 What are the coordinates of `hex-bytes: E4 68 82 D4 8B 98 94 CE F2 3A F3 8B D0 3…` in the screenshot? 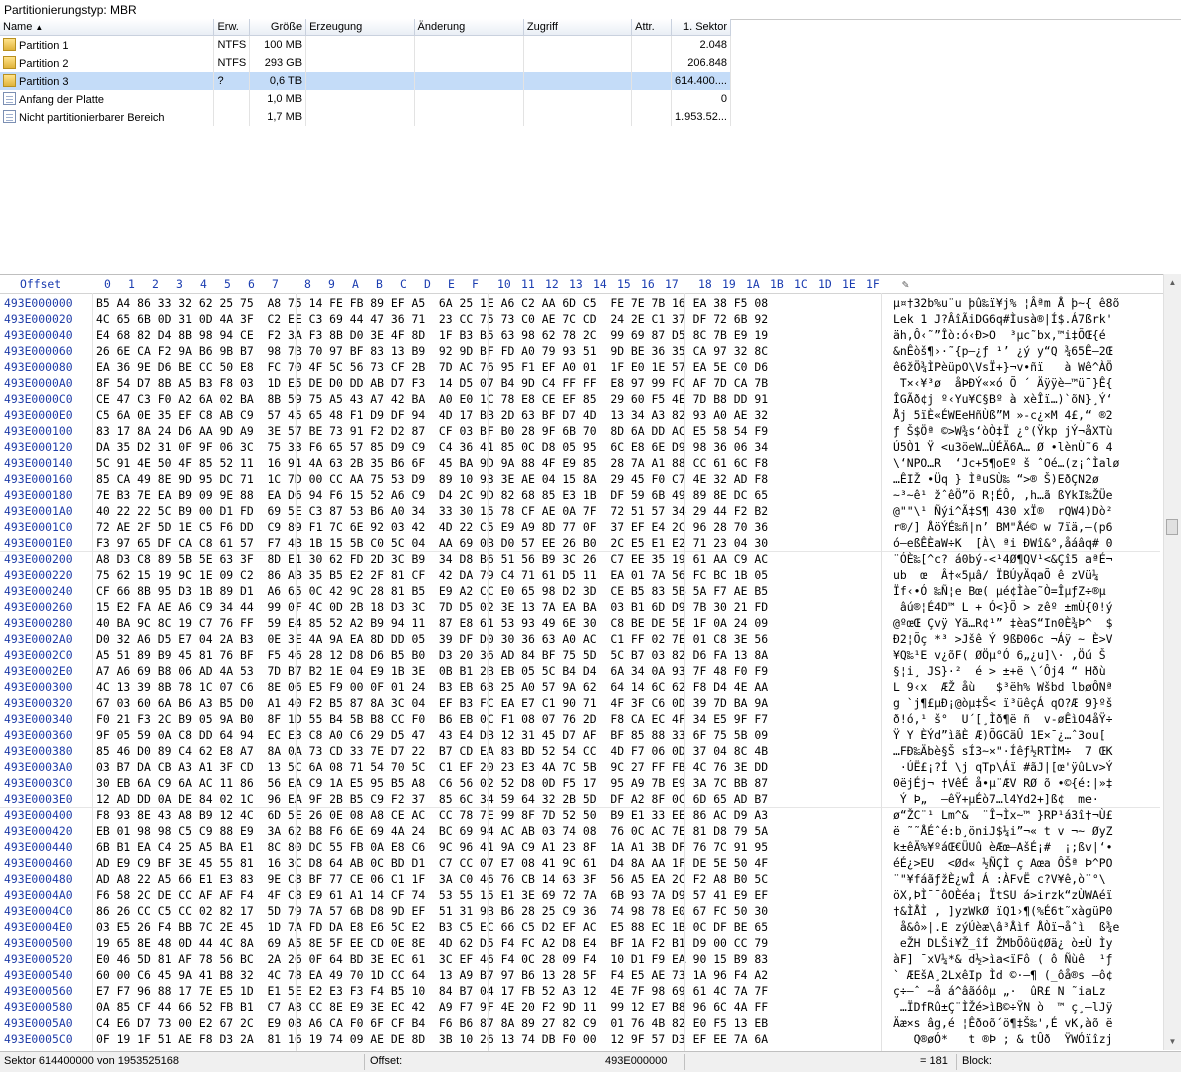 It's located at (432, 335).